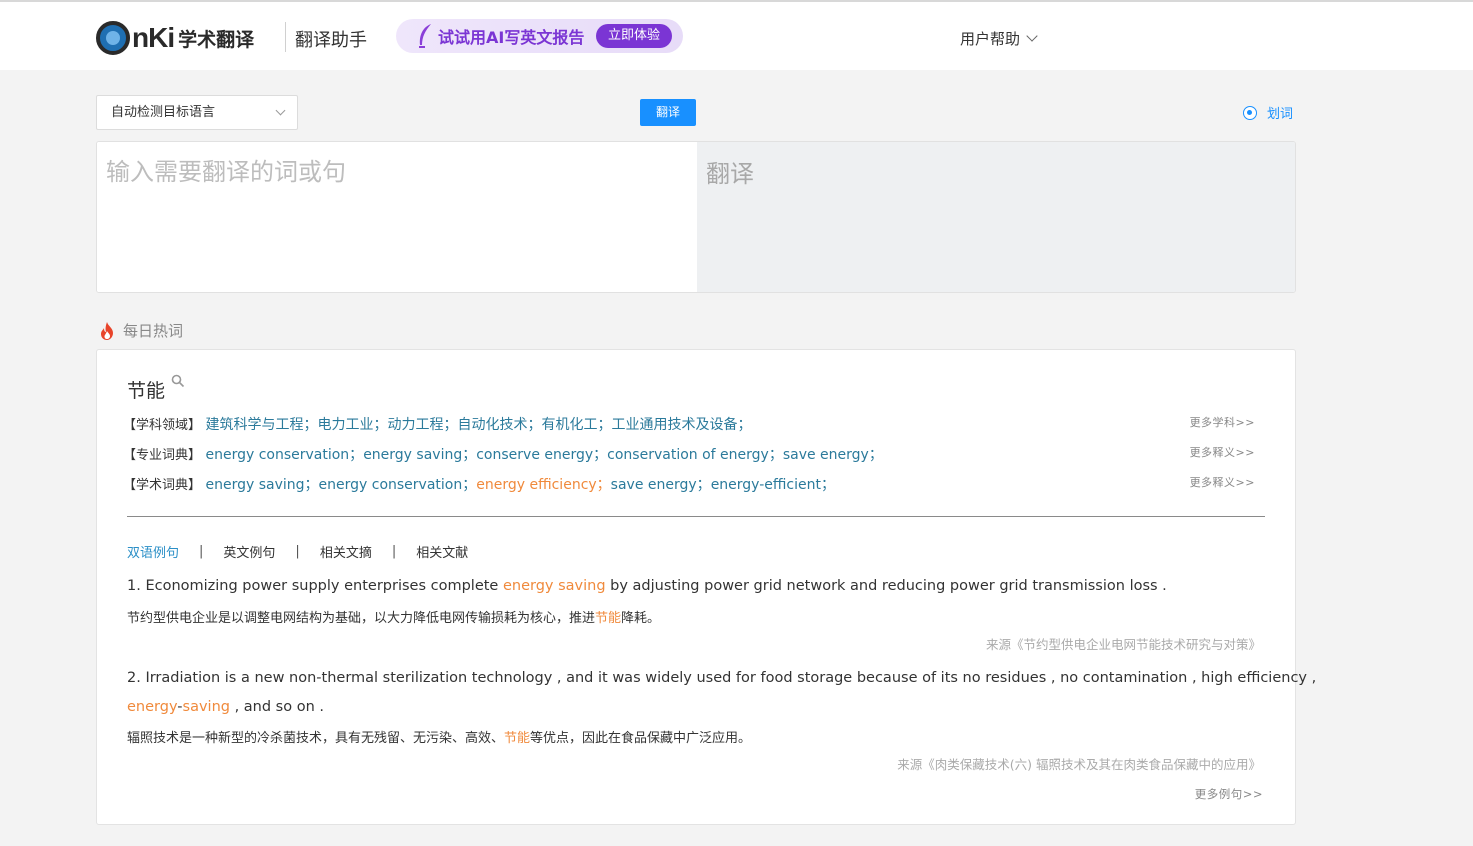  I want to click on example-2-english-line2: energy-saving , and so on ., so click(225, 707).